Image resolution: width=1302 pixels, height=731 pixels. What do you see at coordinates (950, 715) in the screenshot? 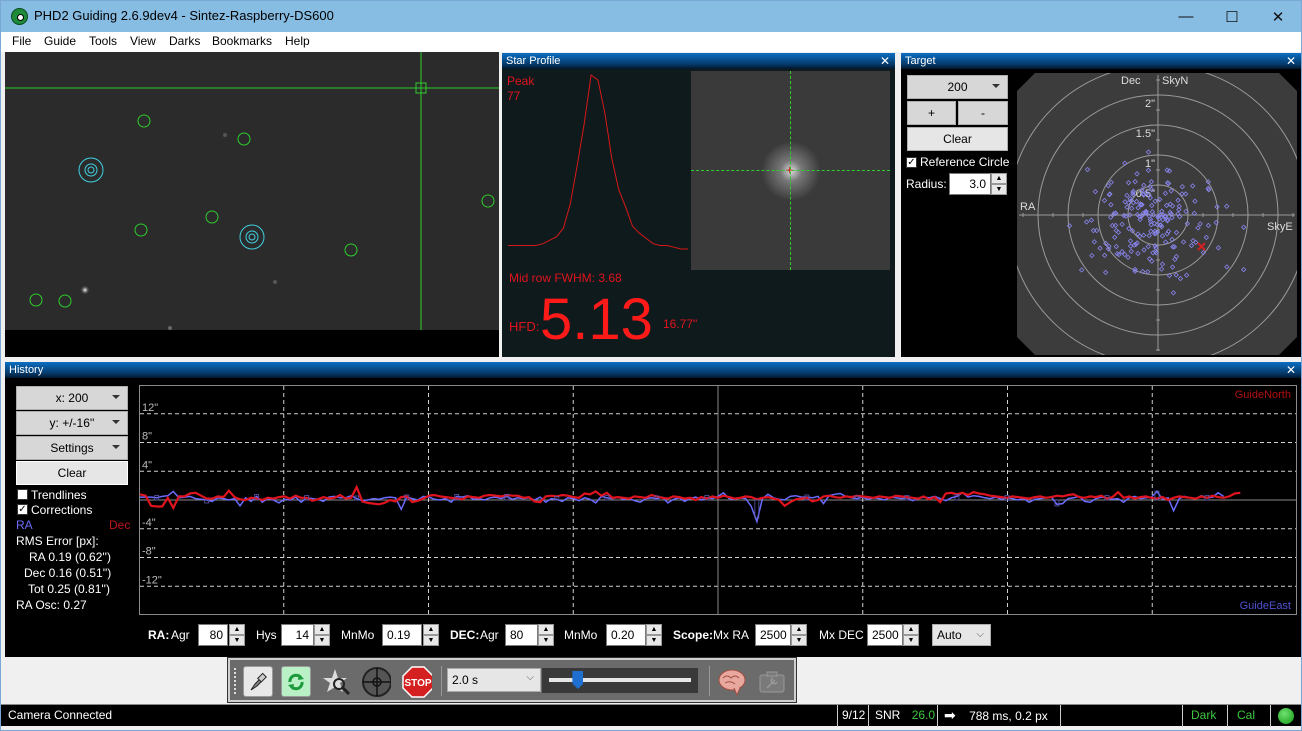
I see `arrow-right-icon: ➡` at bounding box center [950, 715].